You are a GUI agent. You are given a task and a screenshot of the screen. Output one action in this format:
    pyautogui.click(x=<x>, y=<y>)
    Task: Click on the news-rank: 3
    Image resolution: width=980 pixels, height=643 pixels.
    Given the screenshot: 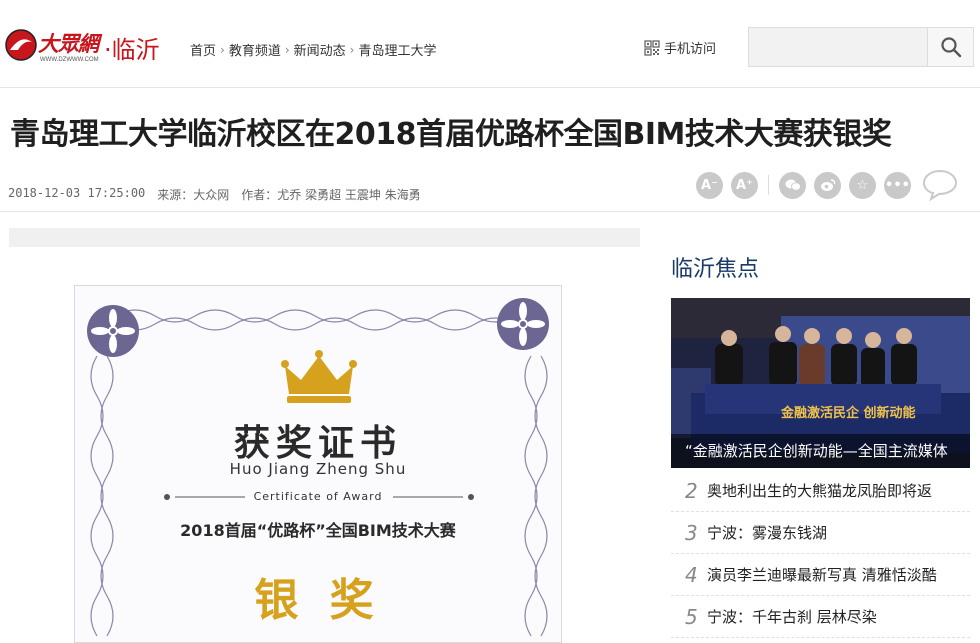 What is the action you would take?
    pyautogui.click(x=691, y=532)
    